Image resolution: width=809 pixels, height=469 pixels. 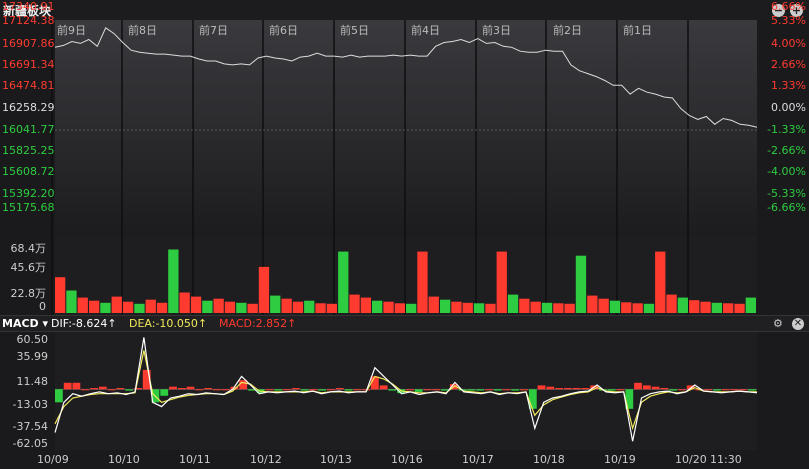 What do you see at coordinates (84, 323) in the screenshot?
I see `dif-value: DIF:-8.624↑` at bounding box center [84, 323].